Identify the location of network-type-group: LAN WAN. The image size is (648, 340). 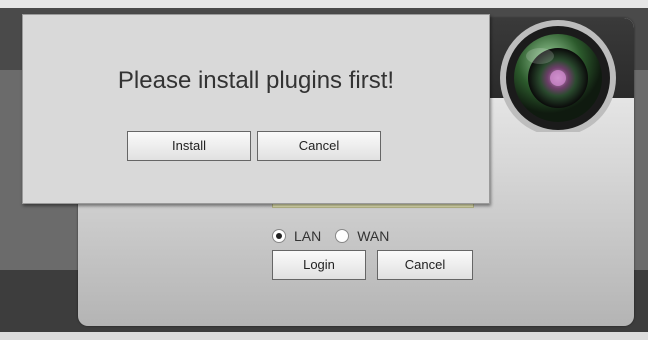
(337, 236).